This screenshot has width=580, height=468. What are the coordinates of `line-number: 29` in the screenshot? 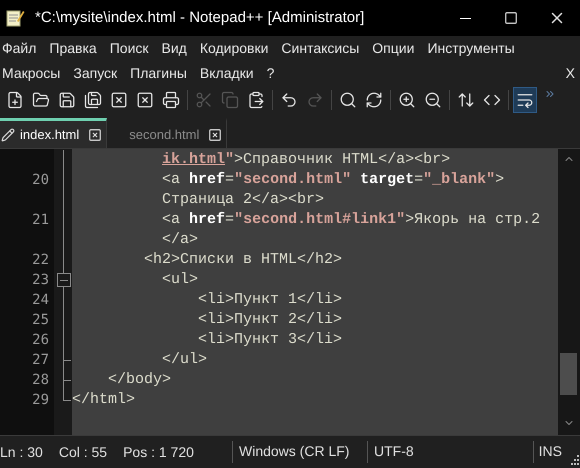 It's located at (40, 400).